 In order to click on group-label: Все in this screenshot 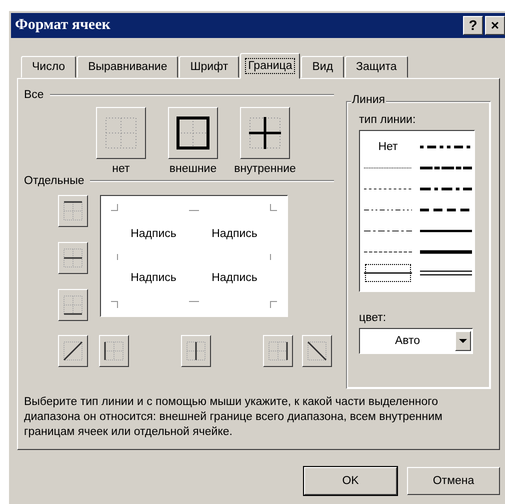, I will do `click(34, 95)`.